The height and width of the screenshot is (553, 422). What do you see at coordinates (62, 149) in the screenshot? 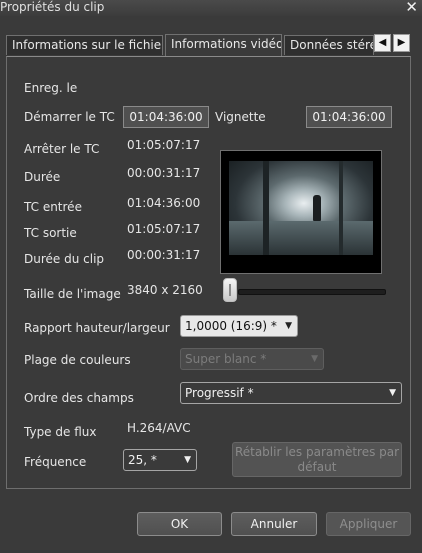
I see `stop-tc-label: Arrêter le TC` at bounding box center [62, 149].